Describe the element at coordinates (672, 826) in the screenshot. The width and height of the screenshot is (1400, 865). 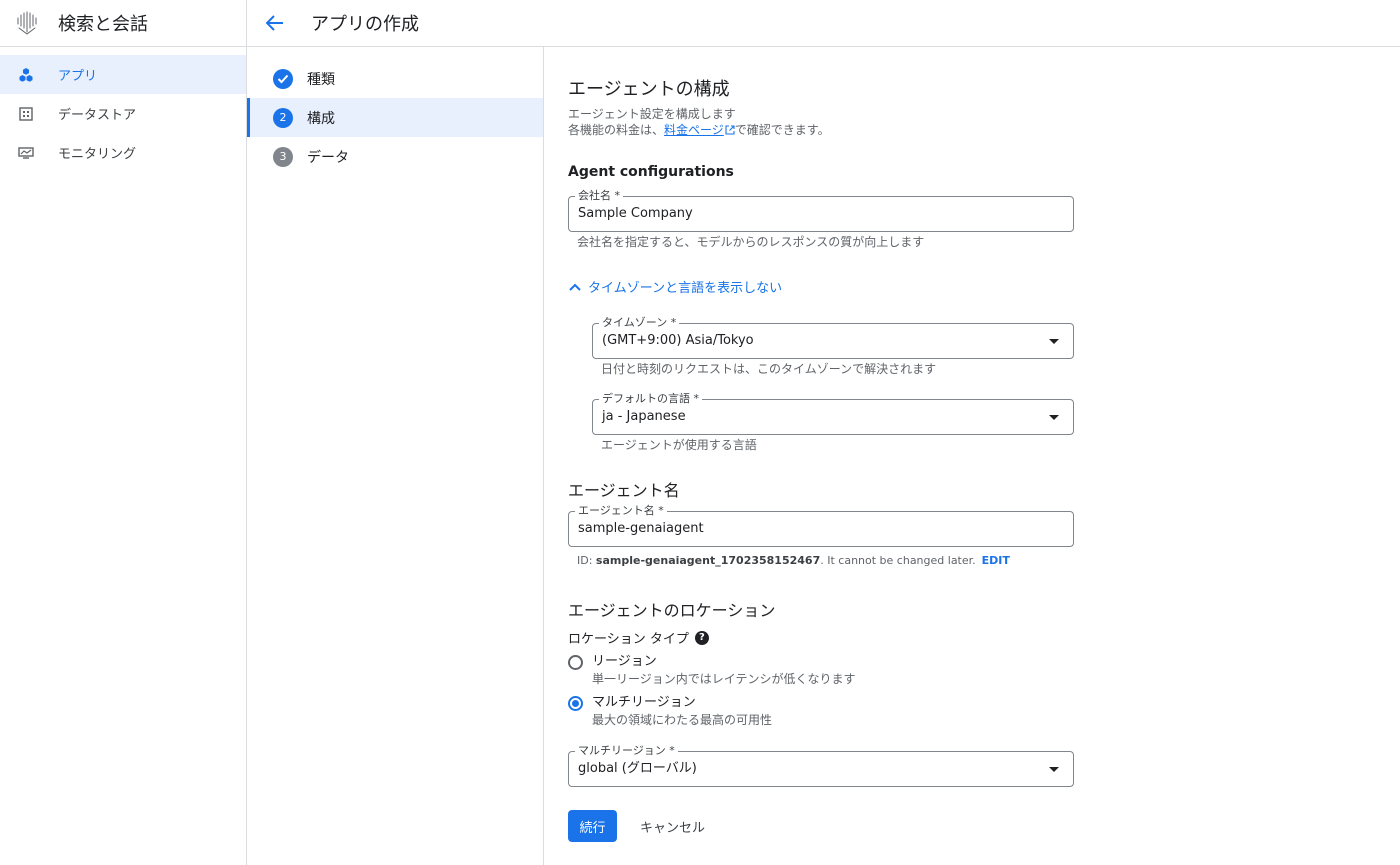
I see `cancel-button: キャンセル` at that location.